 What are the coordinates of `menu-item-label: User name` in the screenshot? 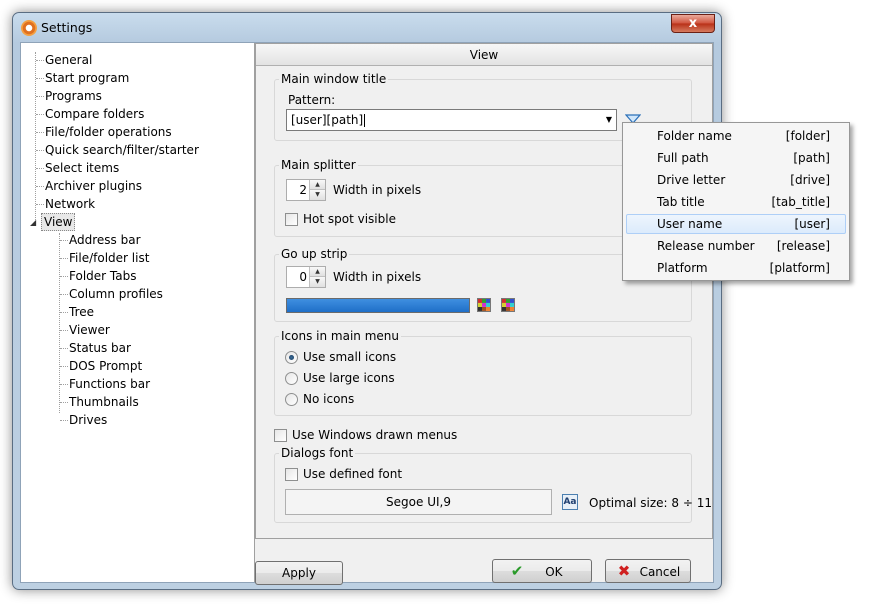 It's located at (690, 224).